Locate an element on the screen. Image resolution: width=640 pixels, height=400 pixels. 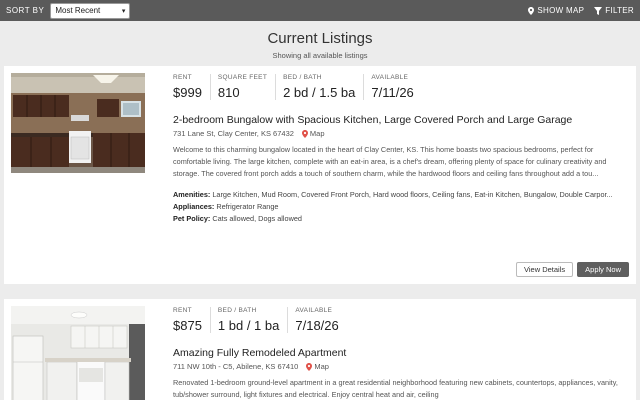
filter-icon is located at coordinates (598, 10).